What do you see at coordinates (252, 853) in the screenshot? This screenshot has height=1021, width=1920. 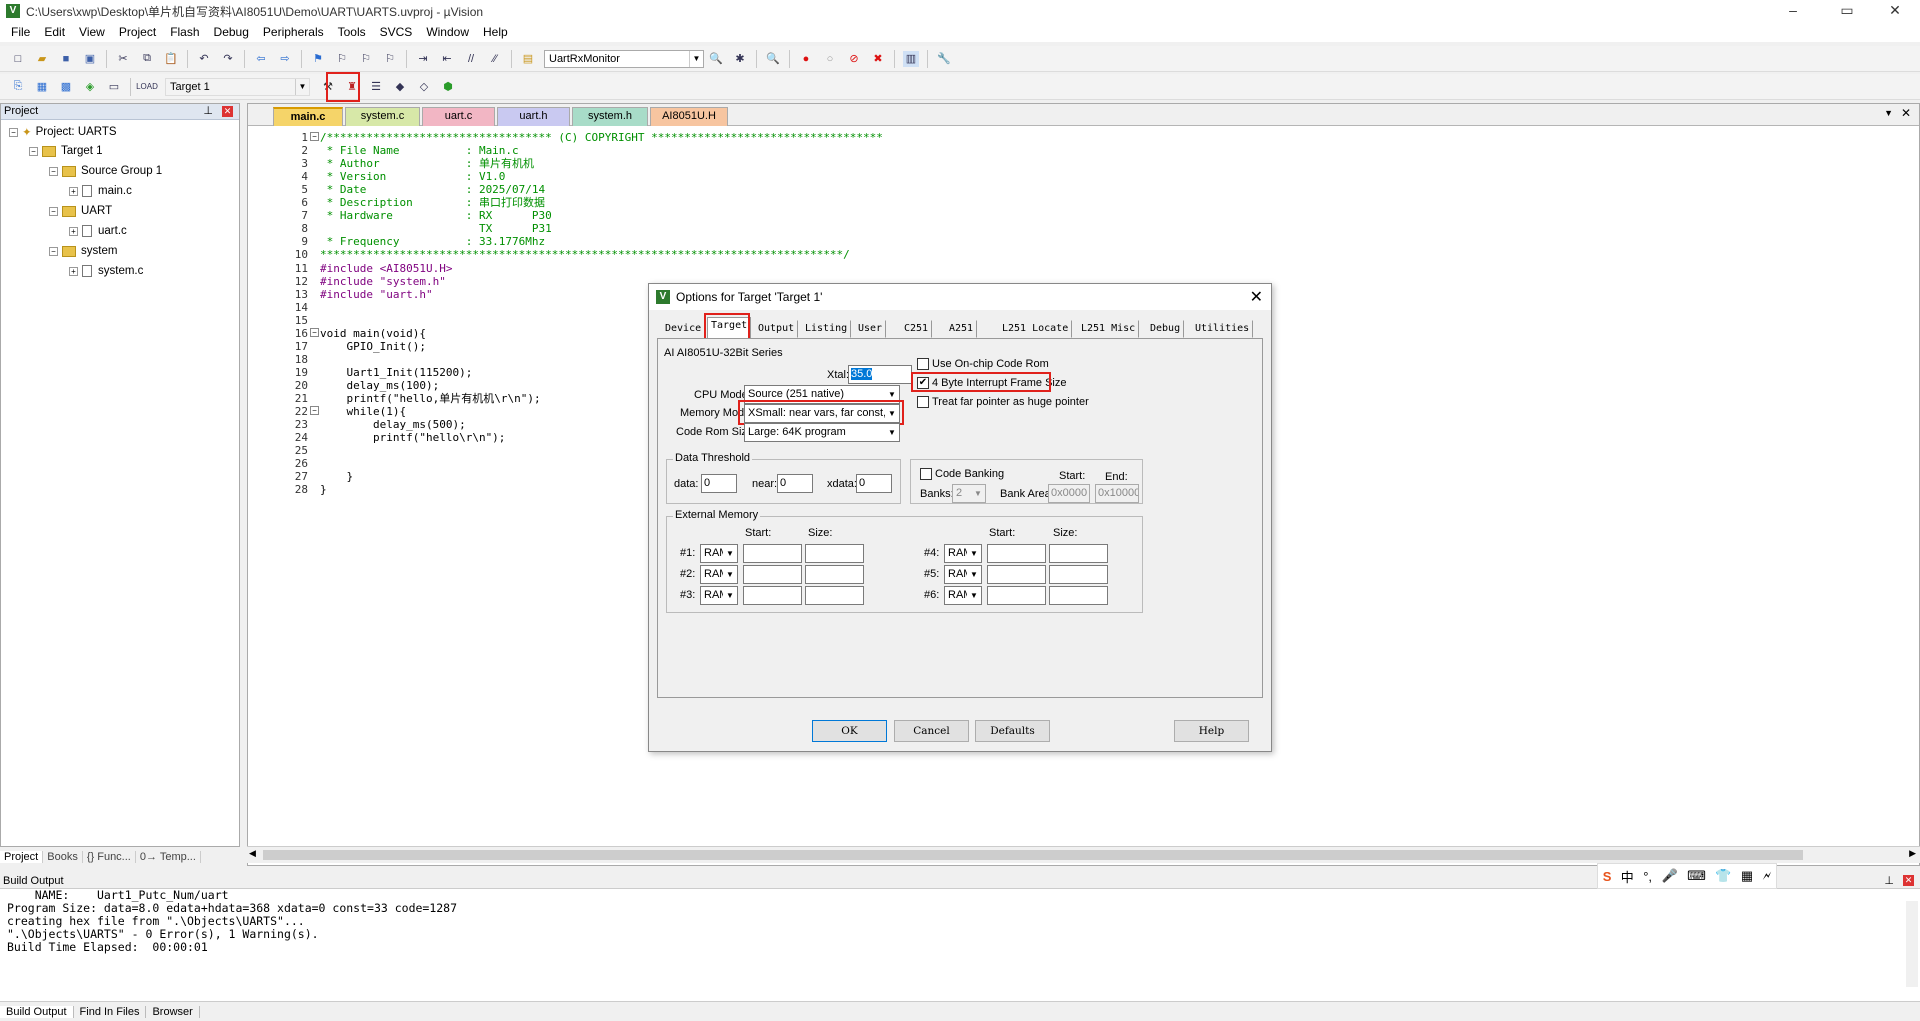 I see `scroll-left-icon: ◀` at bounding box center [252, 853].